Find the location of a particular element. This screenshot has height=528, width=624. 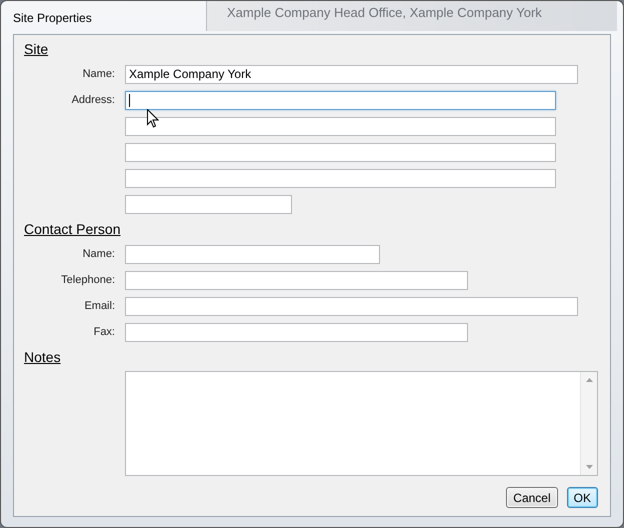

mouse-pointer-icon is located at coordinates (153, 118).